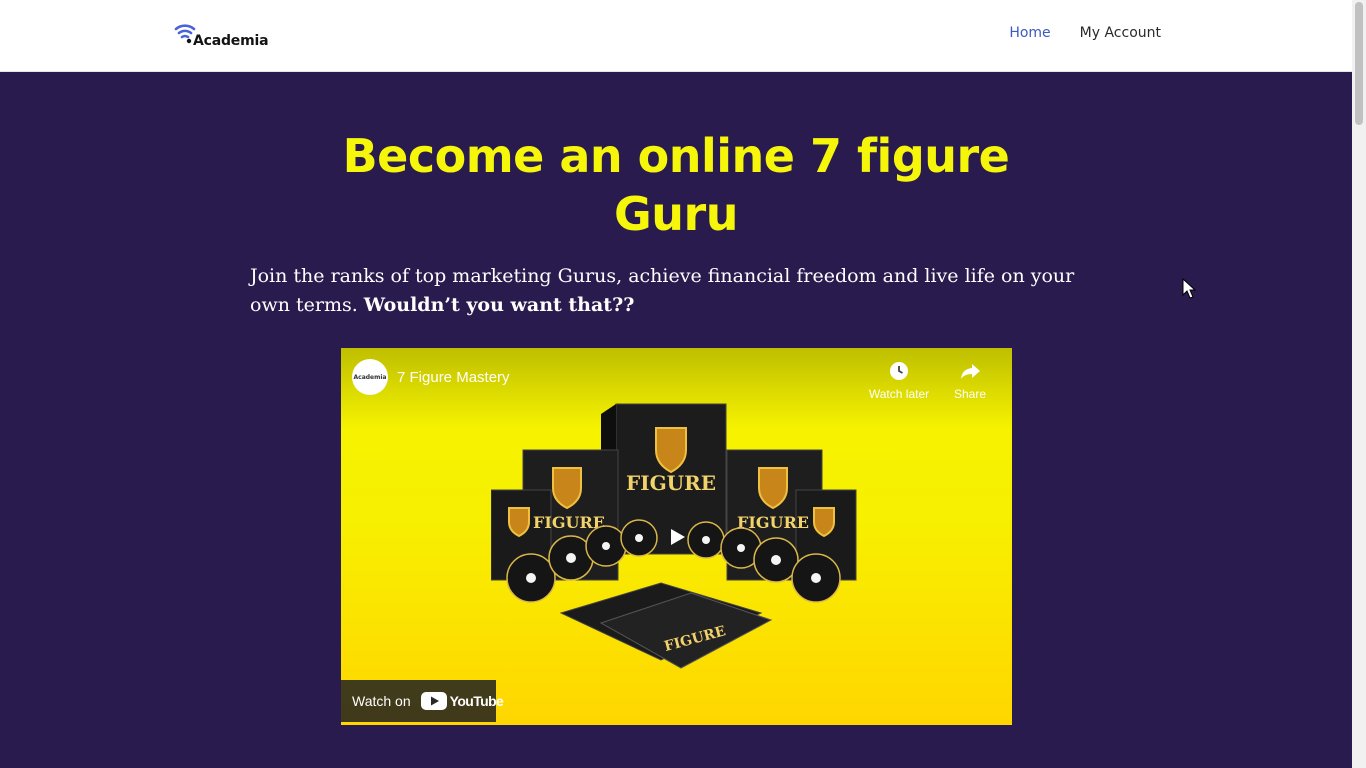 Image resolution: width=1366 pixels, height=768 pixels. Describe the element at coordinates (1359, 384) in the screenshot. I see `page-scrollbar` at that location.